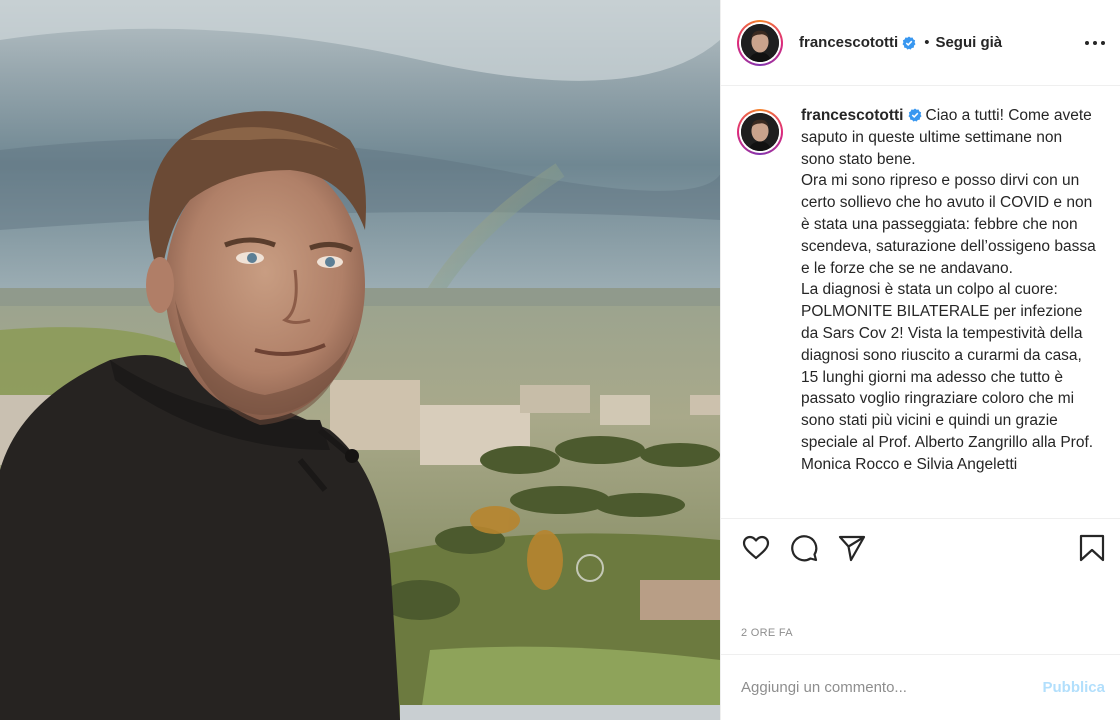 This screenshot has width=1120, height=720. I want to click on comment-icon, so click(804, 548).